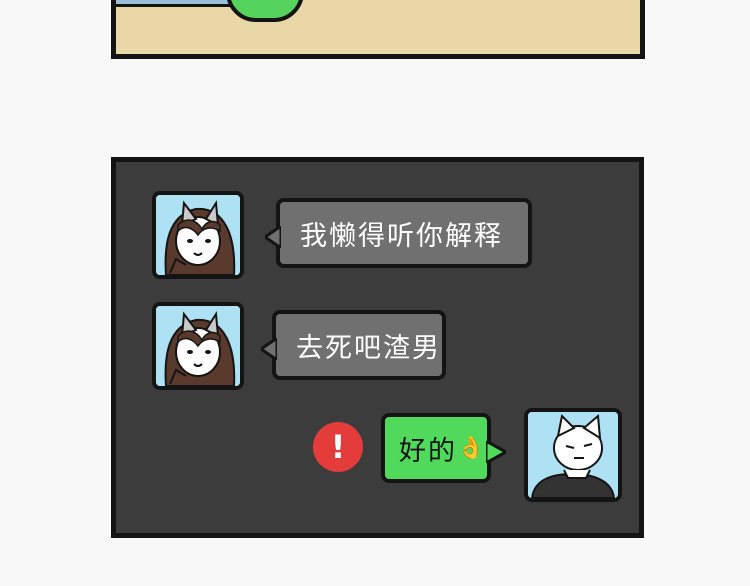  I want to click on cat-boy-avatar, so click(573, 455).